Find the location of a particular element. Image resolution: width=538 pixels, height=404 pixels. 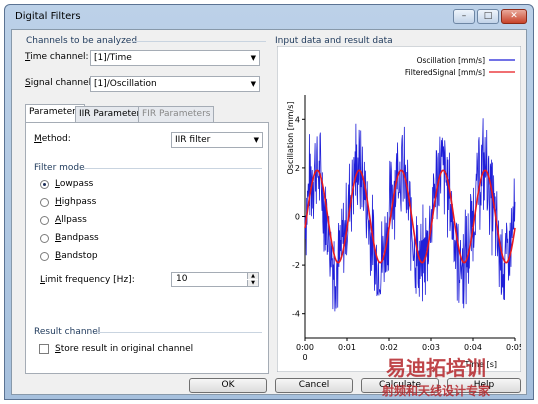

legend-label-filtered: FilteredSignal [mm/s] is located at coordinates (445, 72).